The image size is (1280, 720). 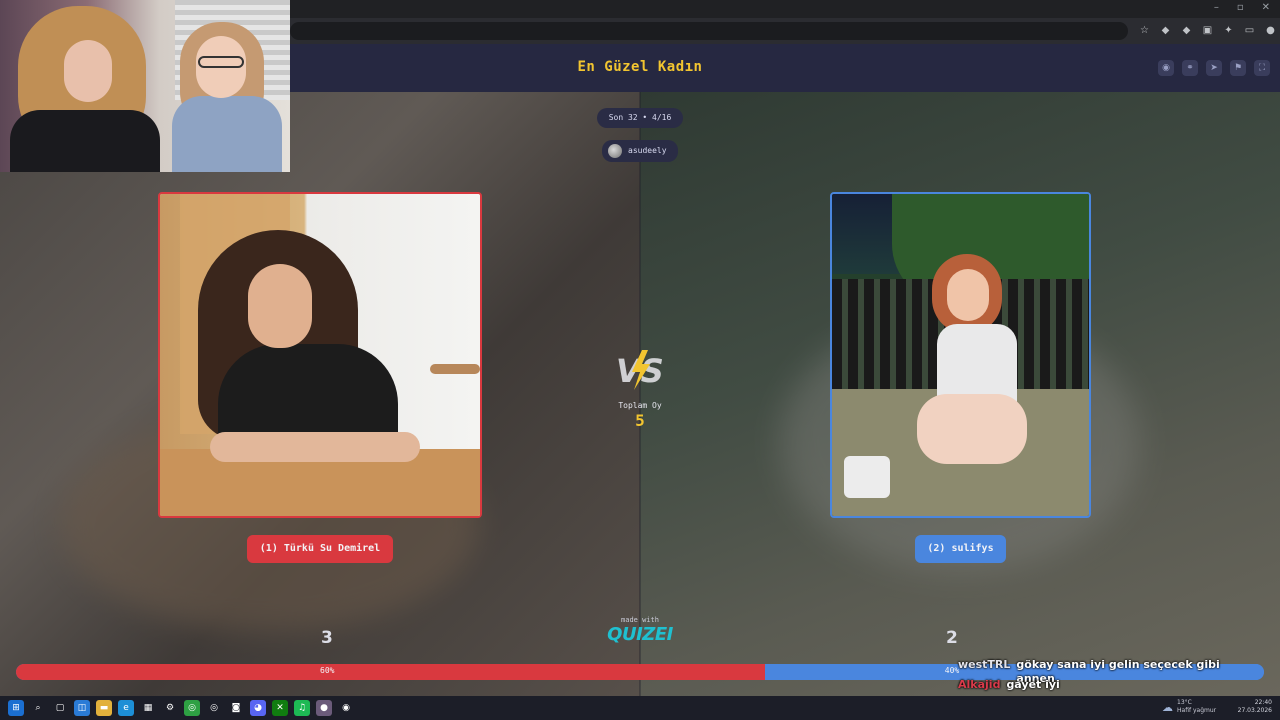 What do you see at coordinates (960, 549) in the screenshot?
I see `right-candidate-name-button: (2) sulifys` at bounding box center [960, 549].